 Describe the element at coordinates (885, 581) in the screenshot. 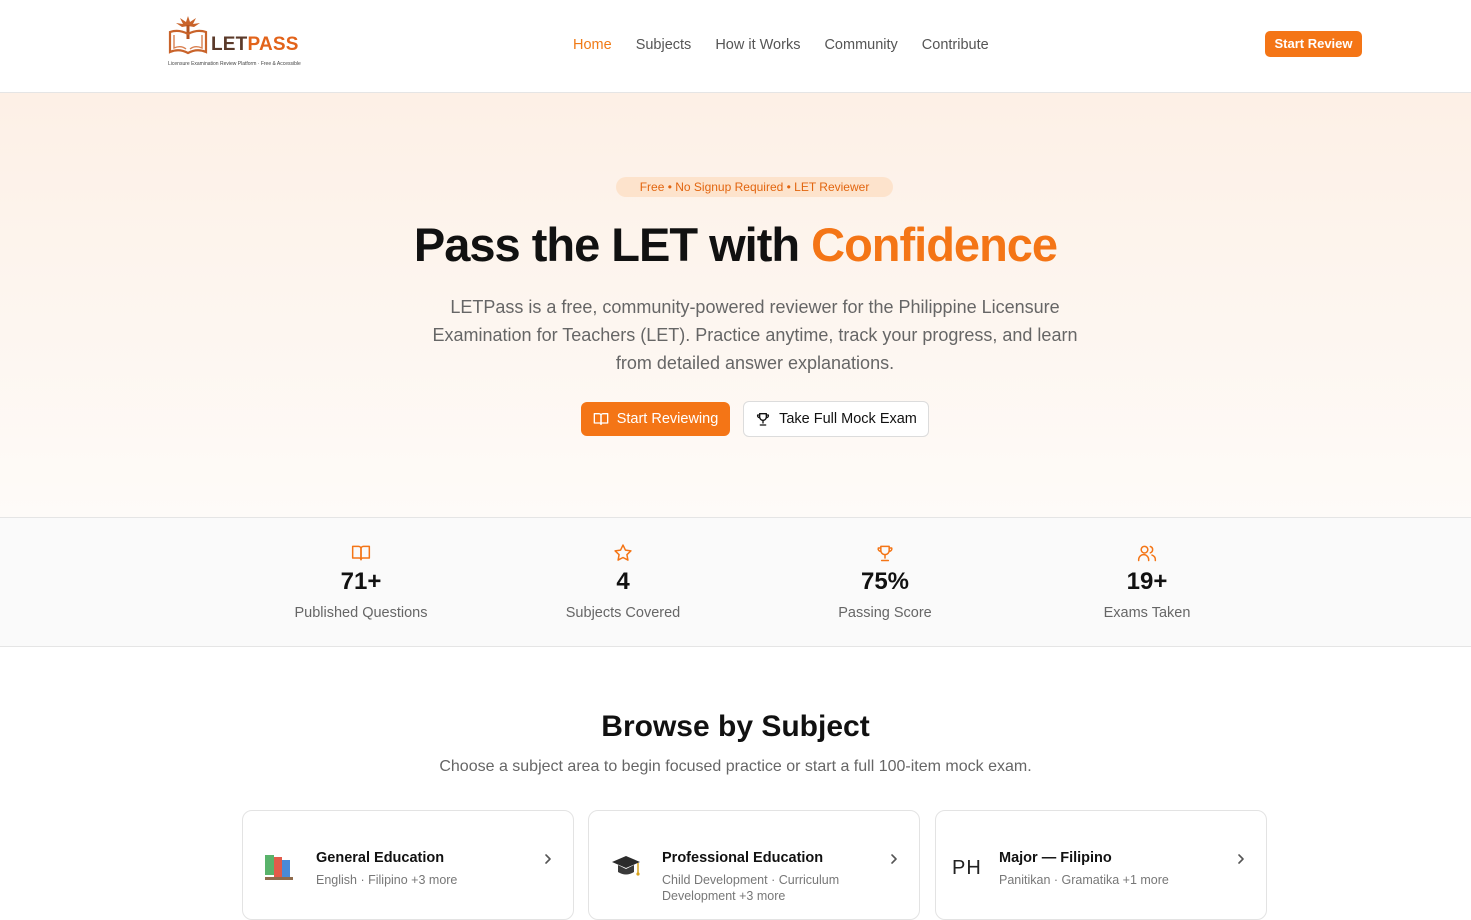

I see `stat-value: 75%` at that location.